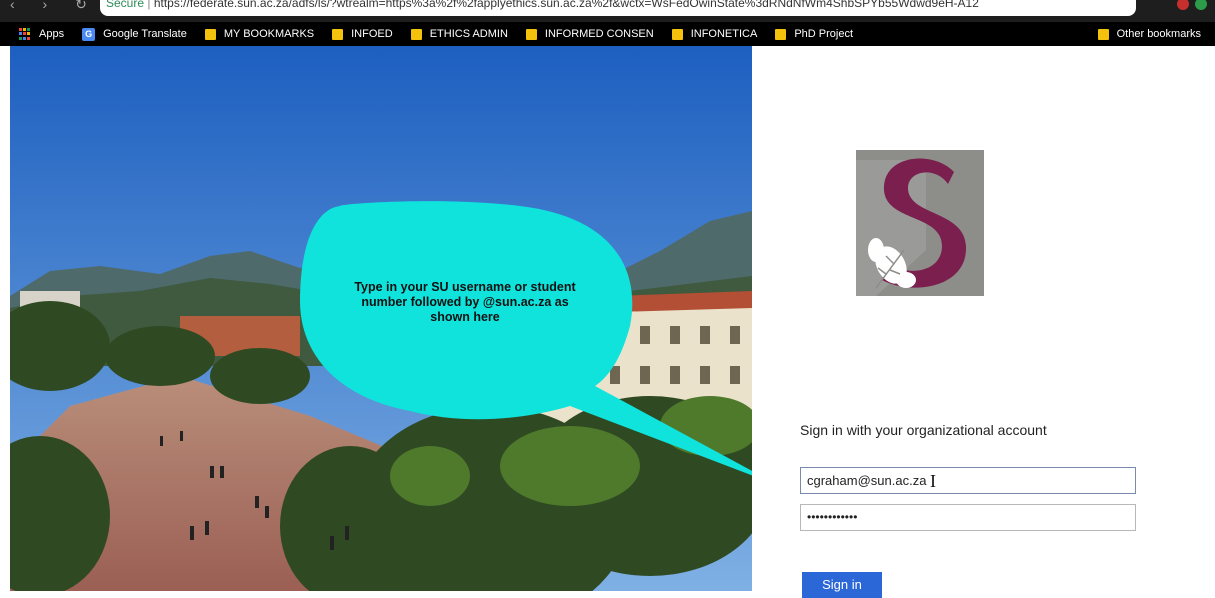 Image resolution: width=1215 pixels, height=598 pixels. Describe the element at coordinates (599, 34) in the screenshot. I see `bookmark-label: INFORMED CONSEN` at that location.